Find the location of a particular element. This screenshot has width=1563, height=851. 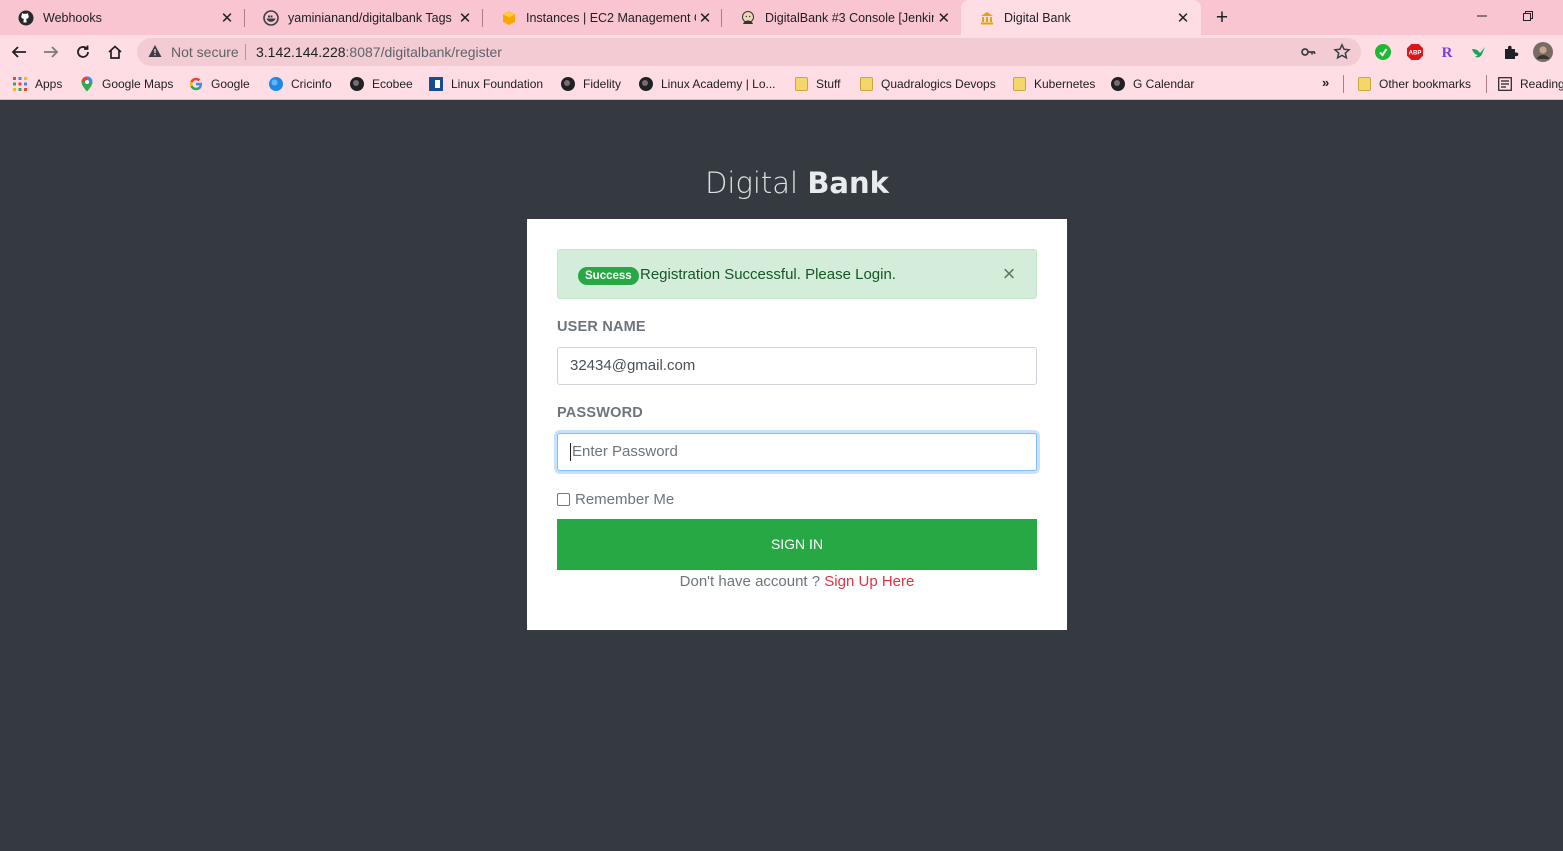

bookmark-google-maps: Google Maps is located at coordinates (126, 84).